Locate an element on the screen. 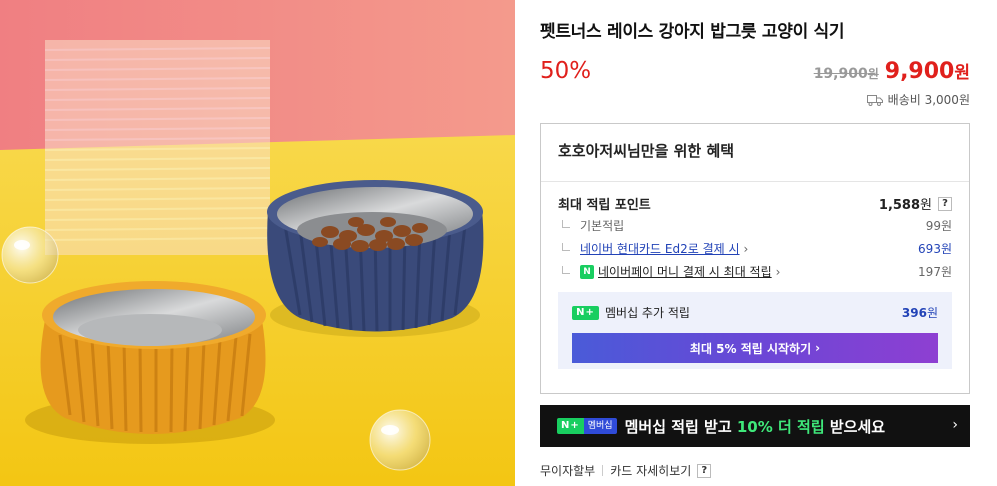 The width and height of the screenshot is (997, 486). installment-link: 무이자할부 is located at coordinates (567, 470).